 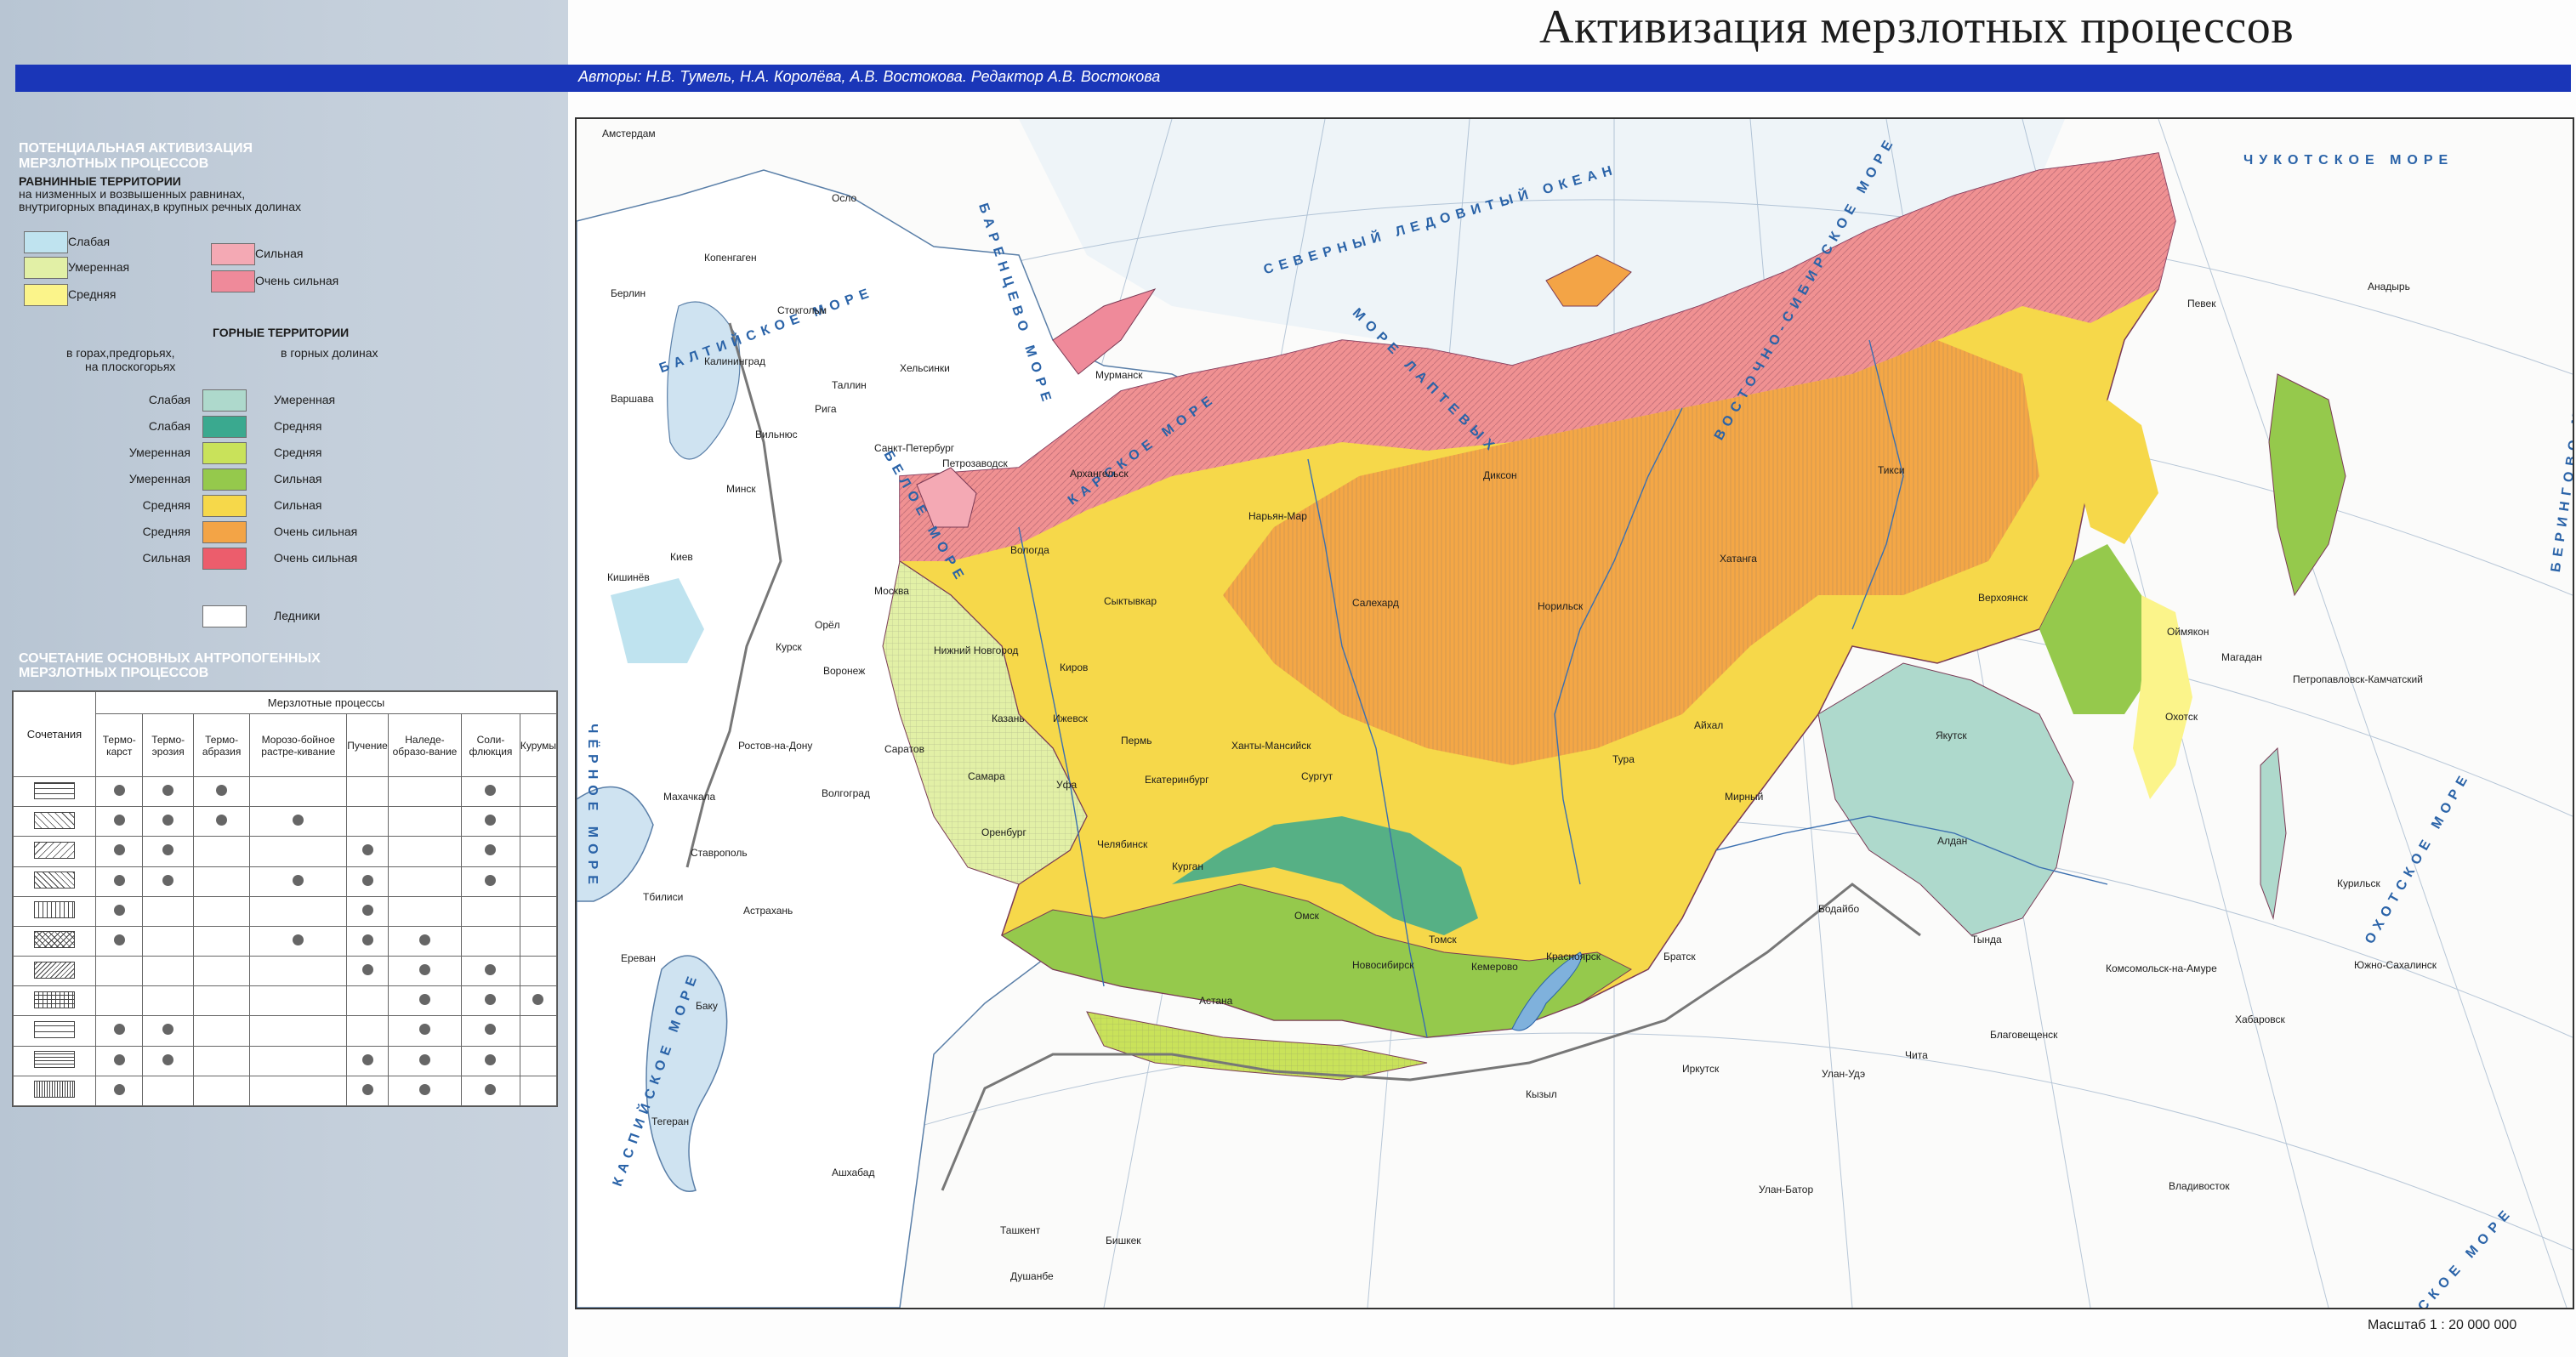 What do you see at coordinates (802, 310) in the screenshot?
I see `city-label: Стокгольм` at bounding box center [802, 310].